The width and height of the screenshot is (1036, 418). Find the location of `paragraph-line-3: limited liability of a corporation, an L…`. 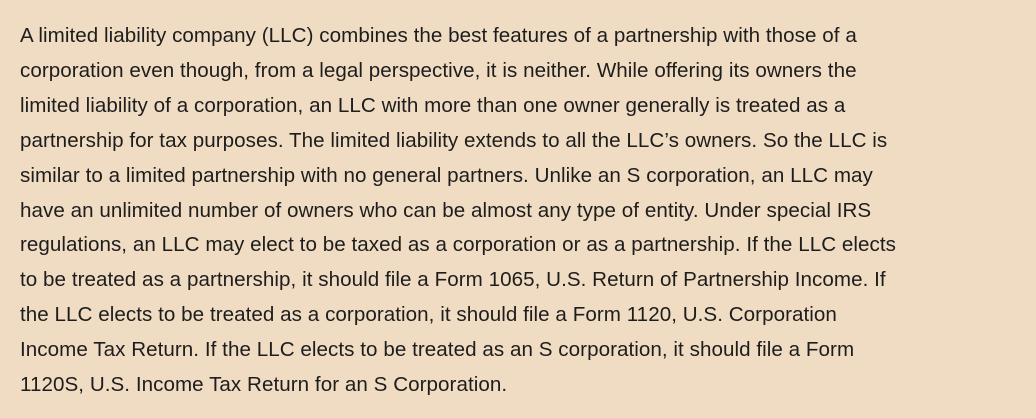

paragraph-line-3: limited liability of a corporation, an L… is located at coordinates (433, 105).